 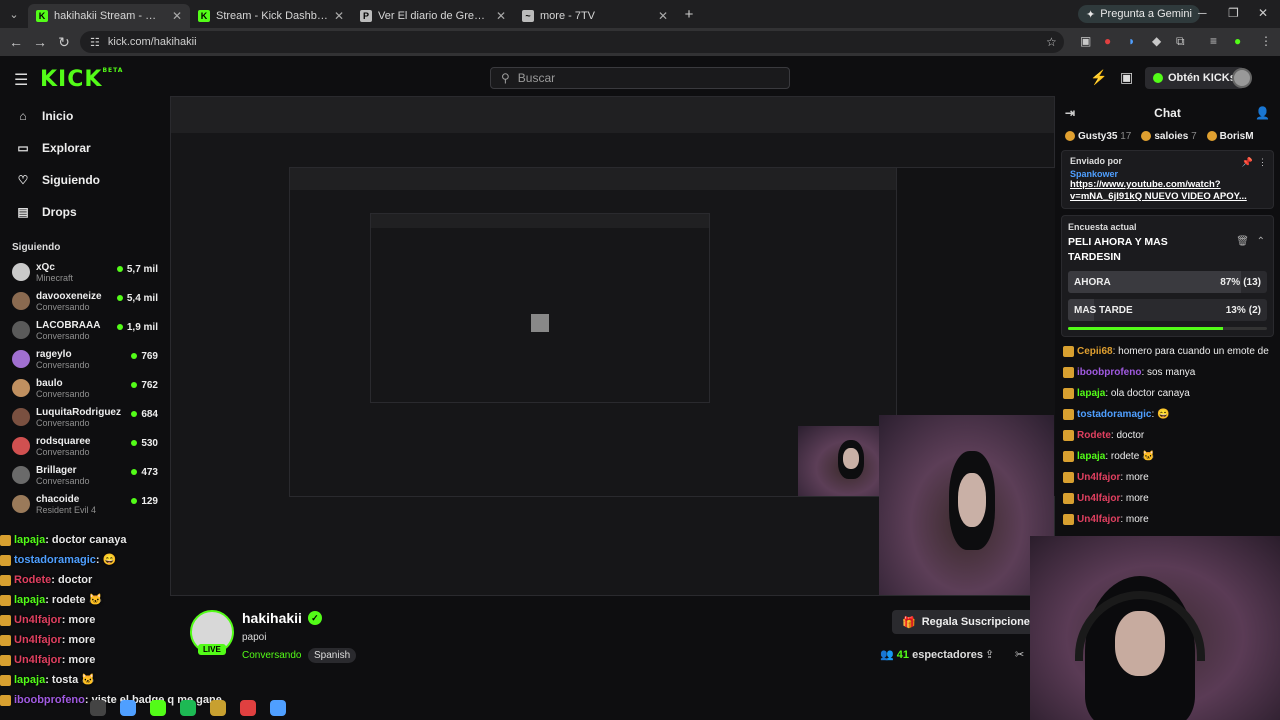 I want to click on menu-icon: ⋮, so click(x=1266, y=41).